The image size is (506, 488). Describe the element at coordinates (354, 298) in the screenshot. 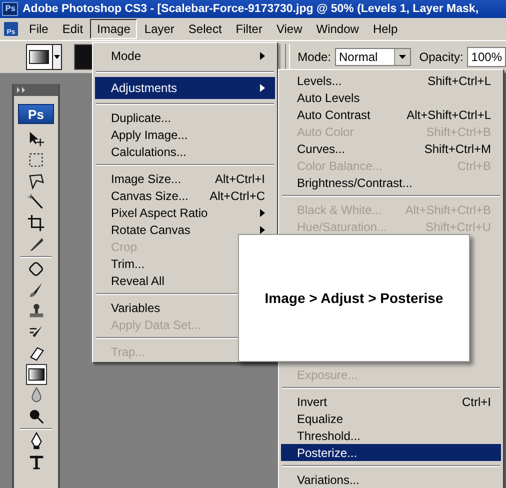

I see `callout-text: Image > Adjust > Posterise` at that location.